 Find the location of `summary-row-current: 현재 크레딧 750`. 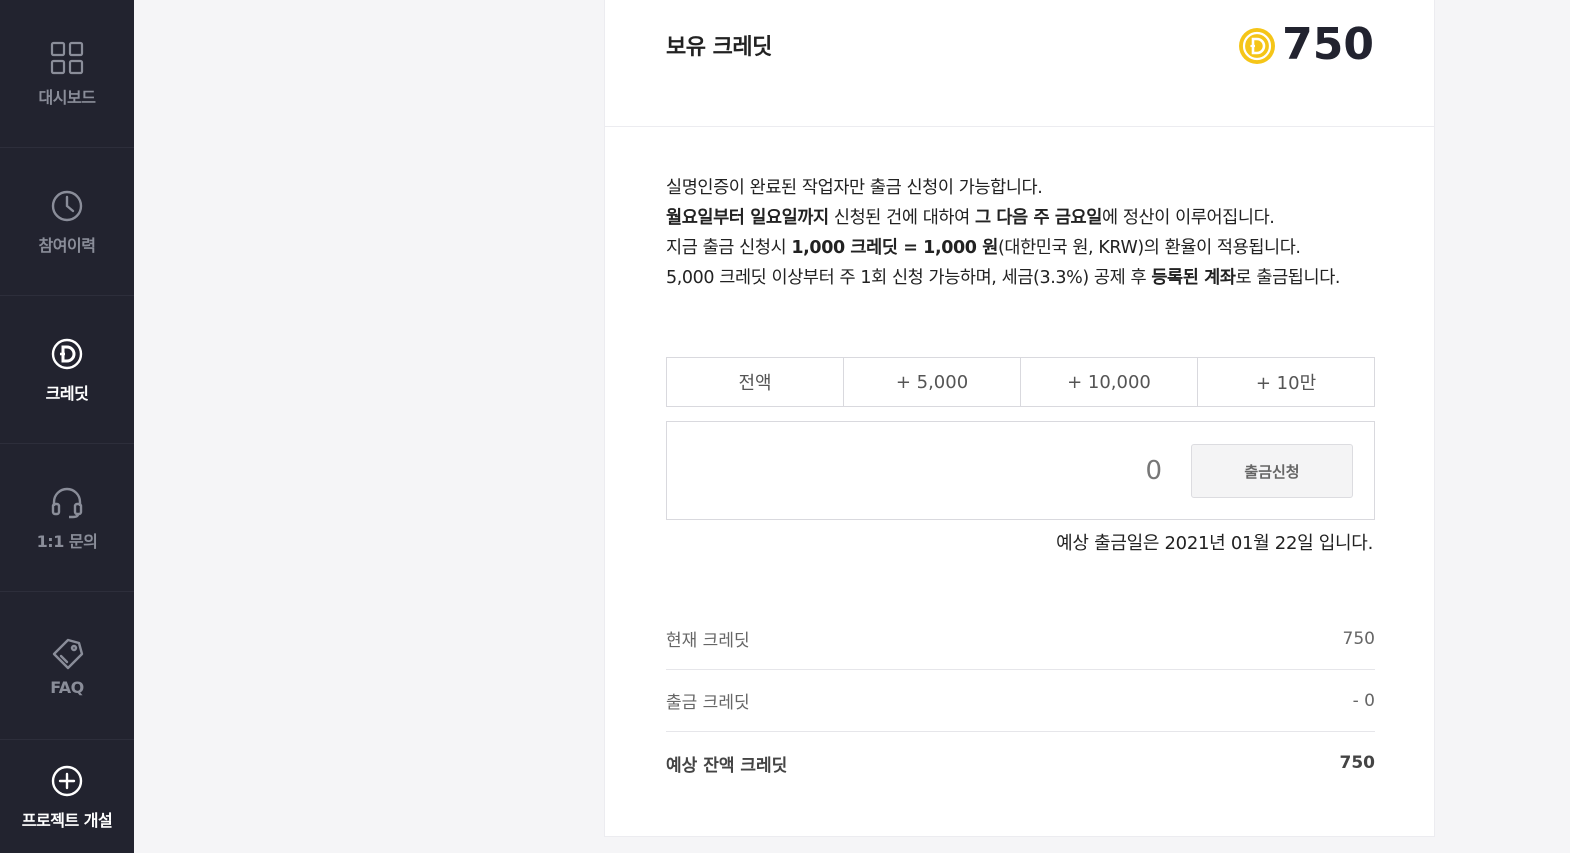

summary-row-current: 현재 크레딧 750 is located at coordinates (1020, 639).